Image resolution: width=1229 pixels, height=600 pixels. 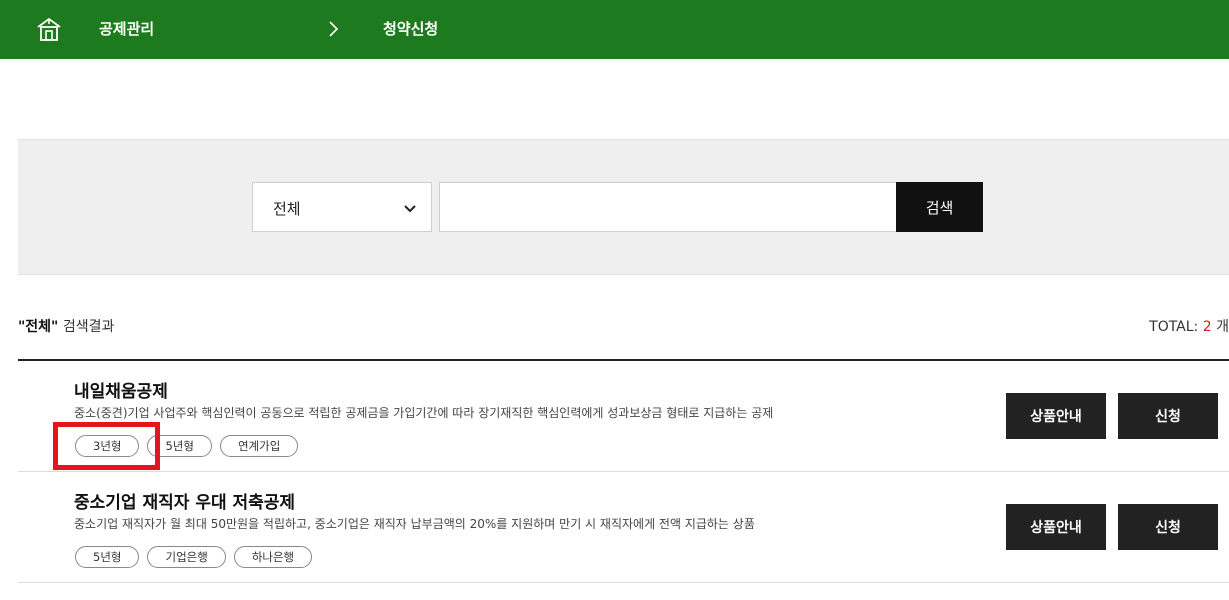 What do you see at coordinates (410, 28) in the screenshot?
I see `breadcrumb-level2: 청약신청` at bounding box center [410, 28].